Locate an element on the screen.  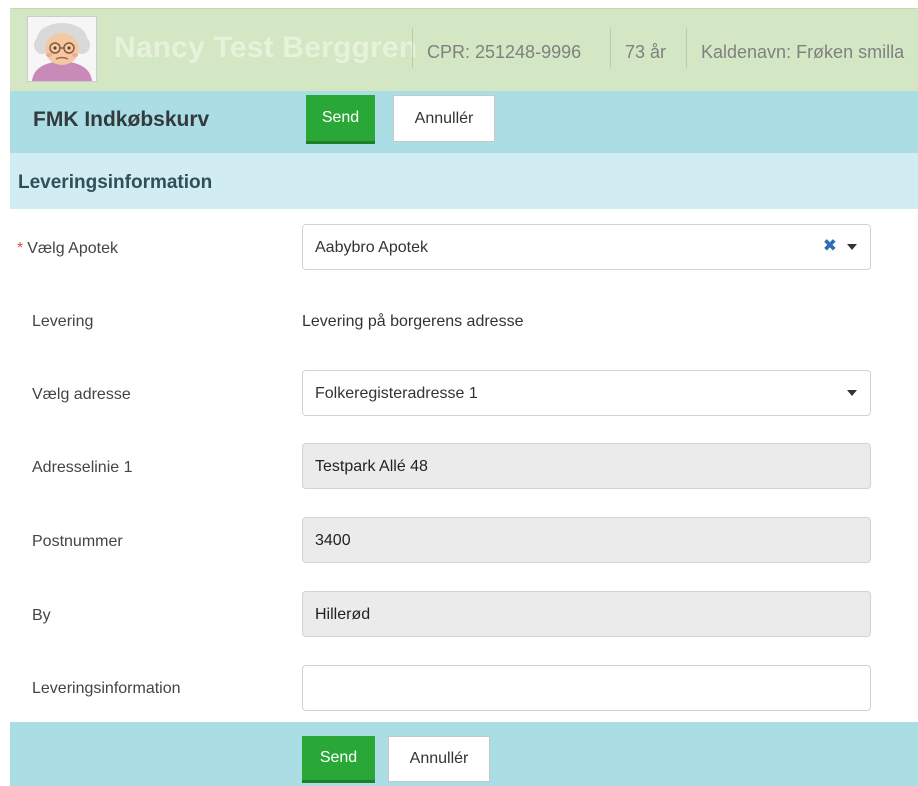
levering-value: Levering på borgerens adresse is located at coordinates (413, 321).